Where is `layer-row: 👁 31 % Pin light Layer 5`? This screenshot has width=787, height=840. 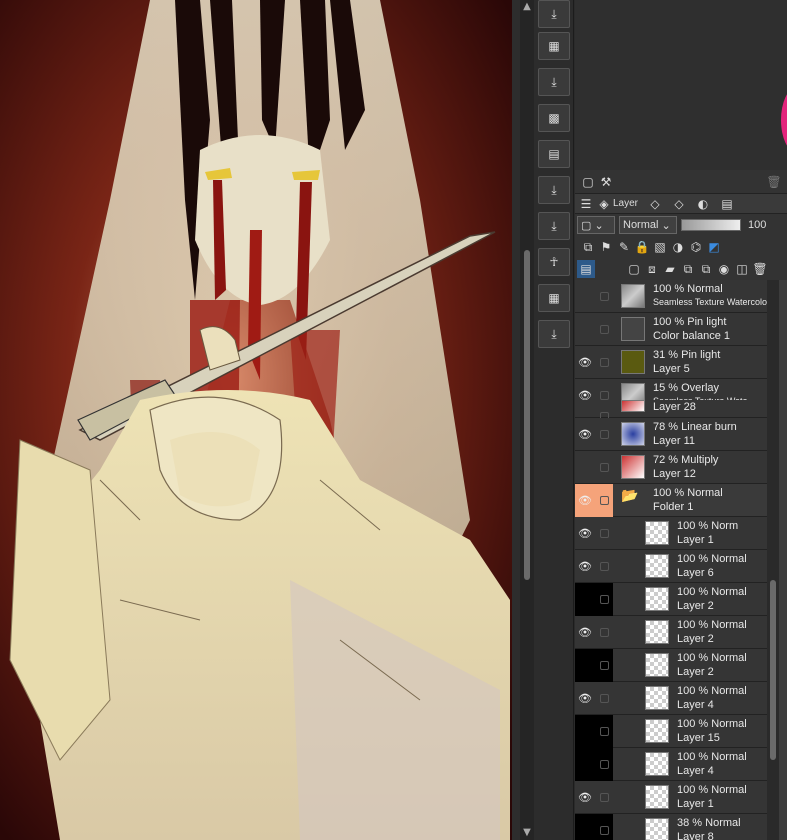 layer-row: 👁 31 % Pin light Layer 5 is located at coordinates (671, 362).